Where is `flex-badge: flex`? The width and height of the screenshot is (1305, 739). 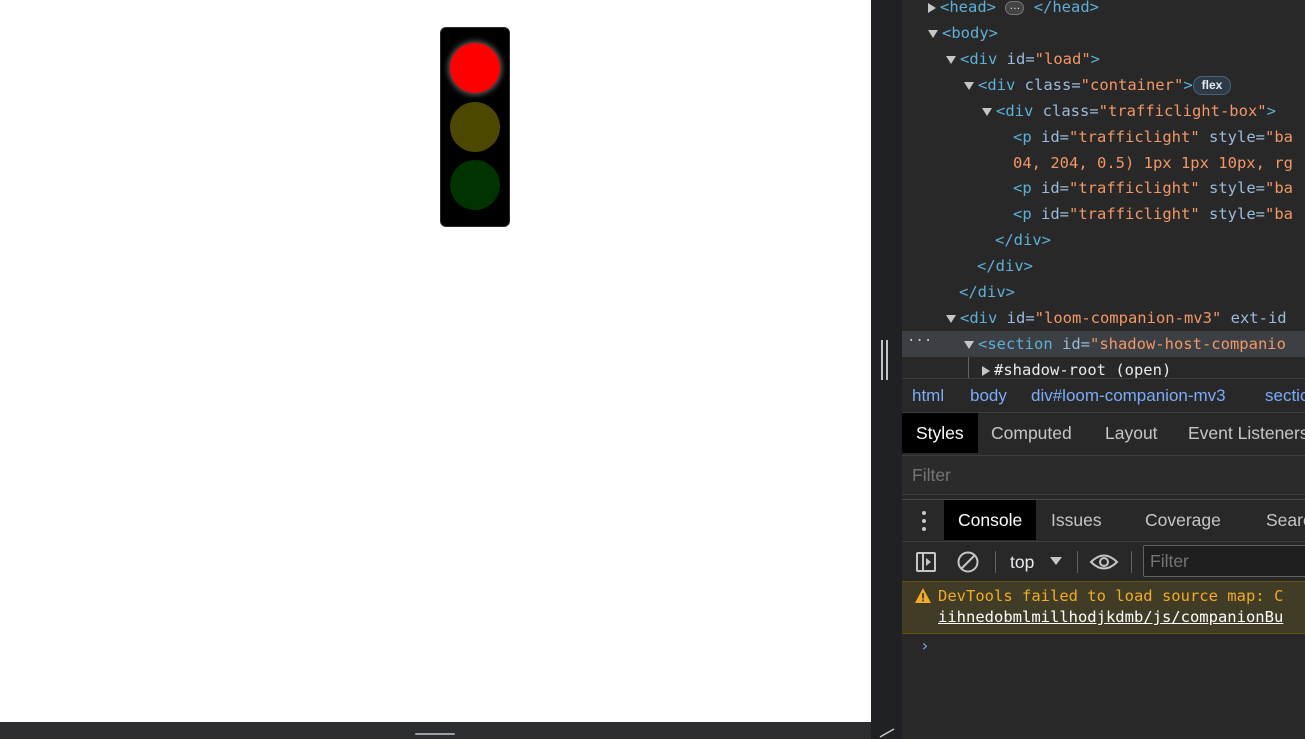
flex-badge: flex is located at coordinates (1212, 85).